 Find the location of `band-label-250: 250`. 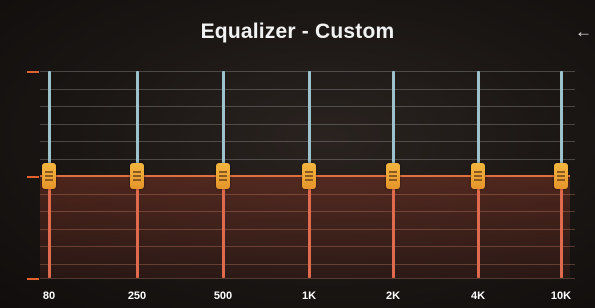

band-label-250: 250 is located at coordinates (137, 296).